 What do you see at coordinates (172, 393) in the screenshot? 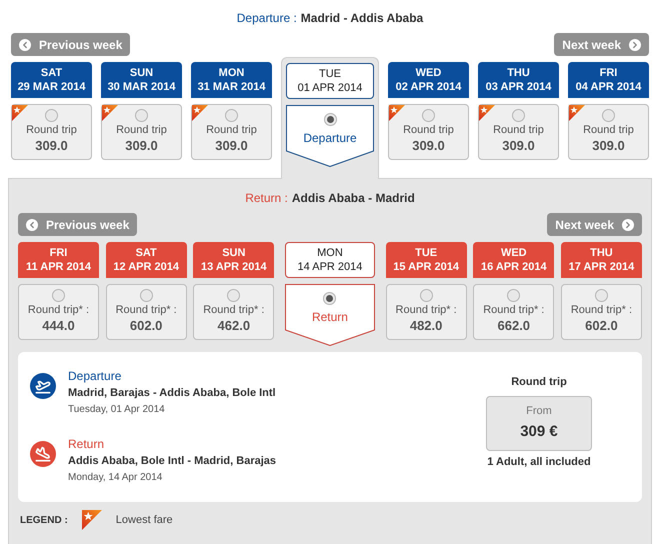
I see `leg-route: Madrid, Barajas - Addis Ababa, Bole Intl` at bounding box center [172, 393].